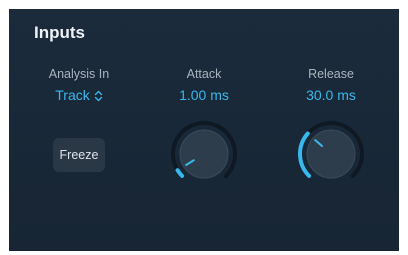  I want to click on release-control: Release 30.0 ms, so click(331, 85).